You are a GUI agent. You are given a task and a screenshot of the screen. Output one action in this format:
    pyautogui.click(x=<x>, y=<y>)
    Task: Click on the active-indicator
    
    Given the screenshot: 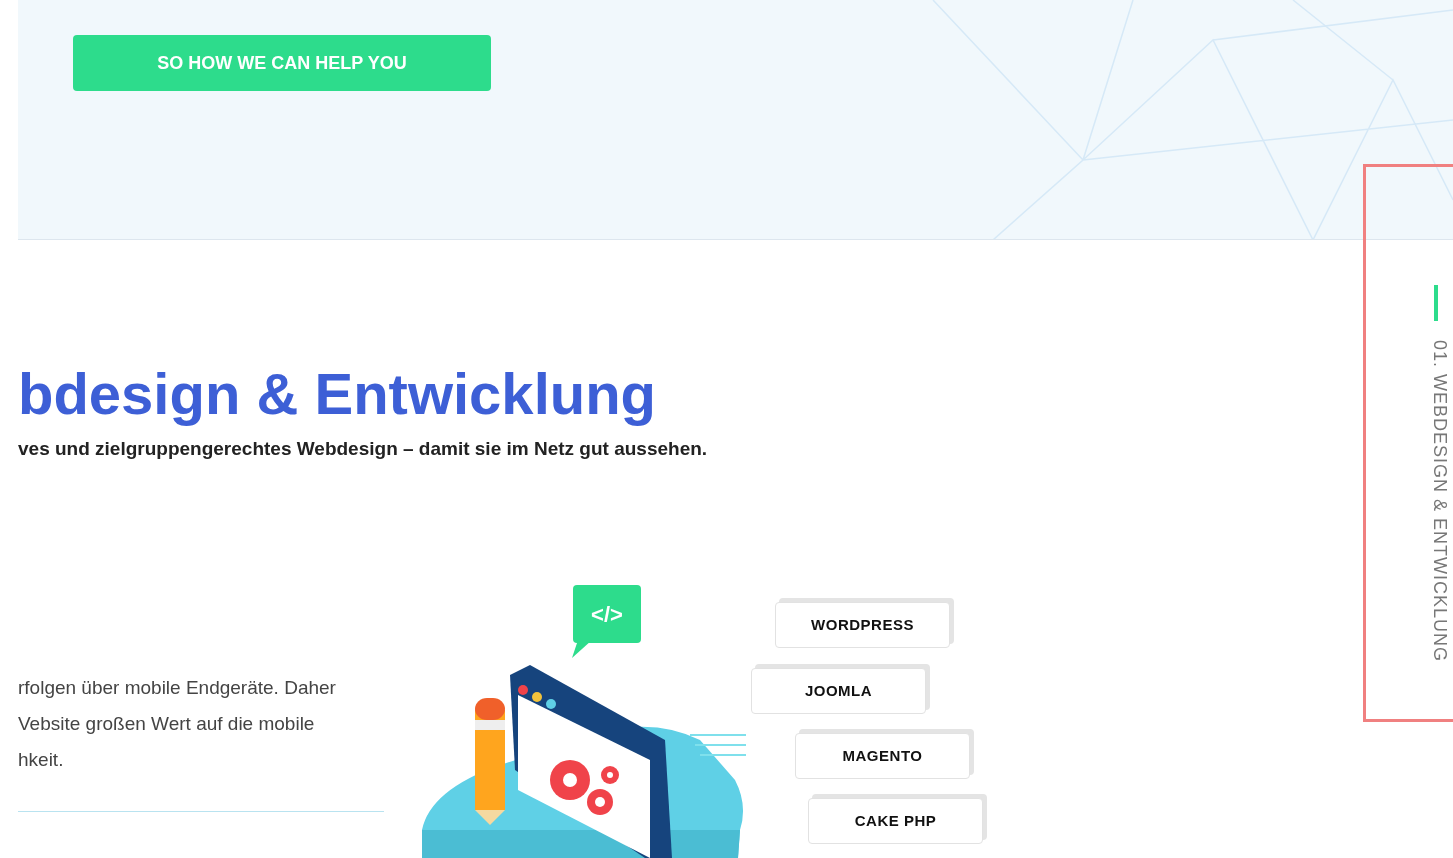 What is the action you would take?
    pyautogui.click(x=1436, y=303)
    